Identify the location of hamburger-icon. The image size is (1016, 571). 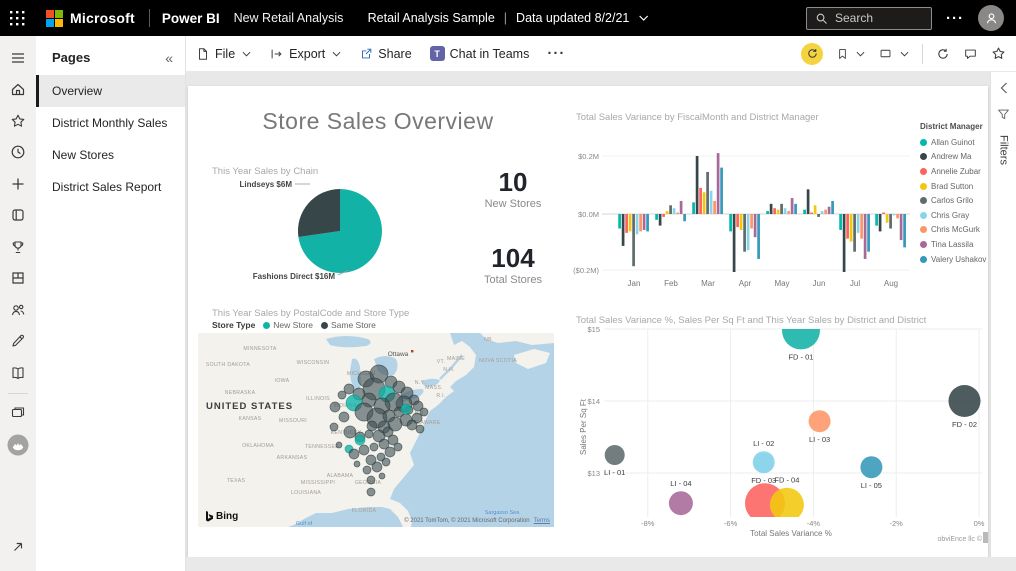
(18, 58).